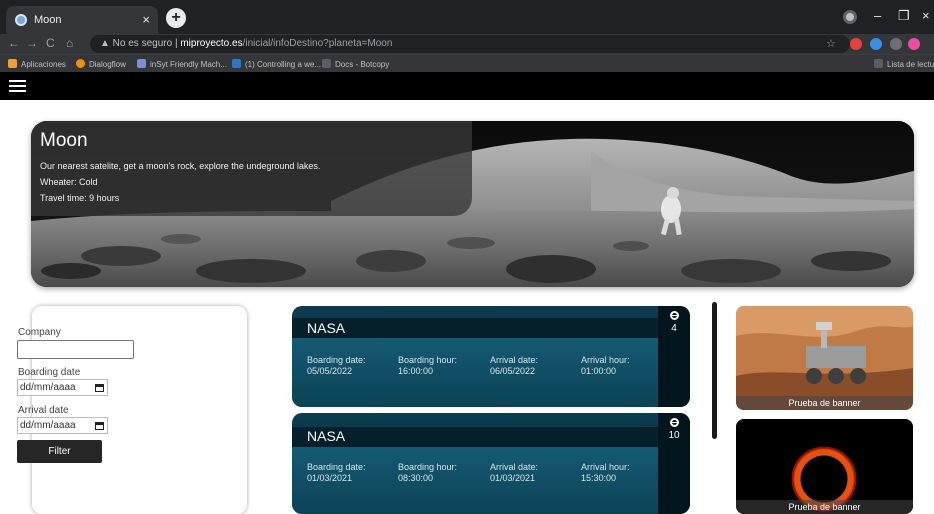 Image resolution: width=934 pixels, height=514 pixels. What do you see at coordinates (876, 44) in the screenshot?
I see `extension-blue-icon` at bounding box center [876, 44].